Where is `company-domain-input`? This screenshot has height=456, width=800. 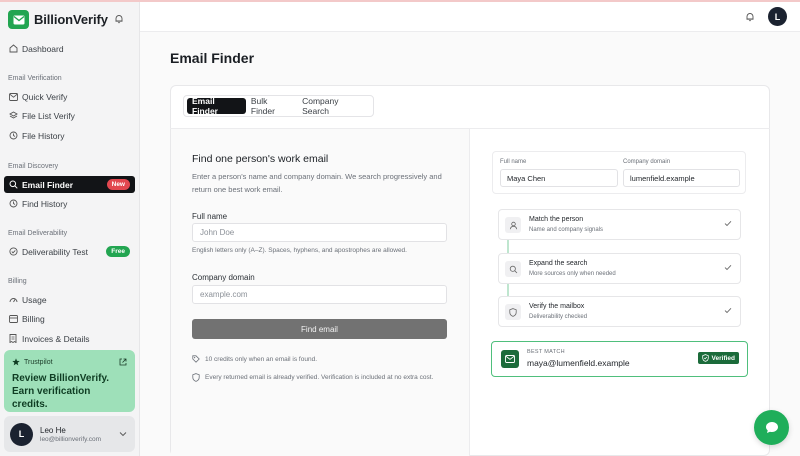 company-domain-input is located at coordinates (319, 294).